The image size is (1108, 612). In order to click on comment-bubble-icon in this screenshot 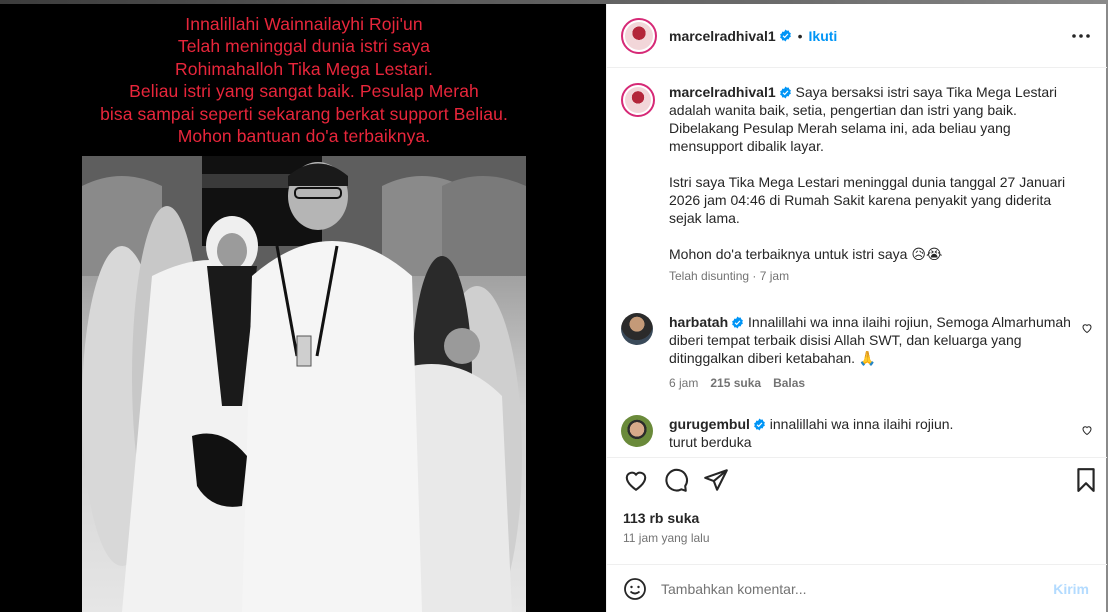, I will do `click(676, 480)`.